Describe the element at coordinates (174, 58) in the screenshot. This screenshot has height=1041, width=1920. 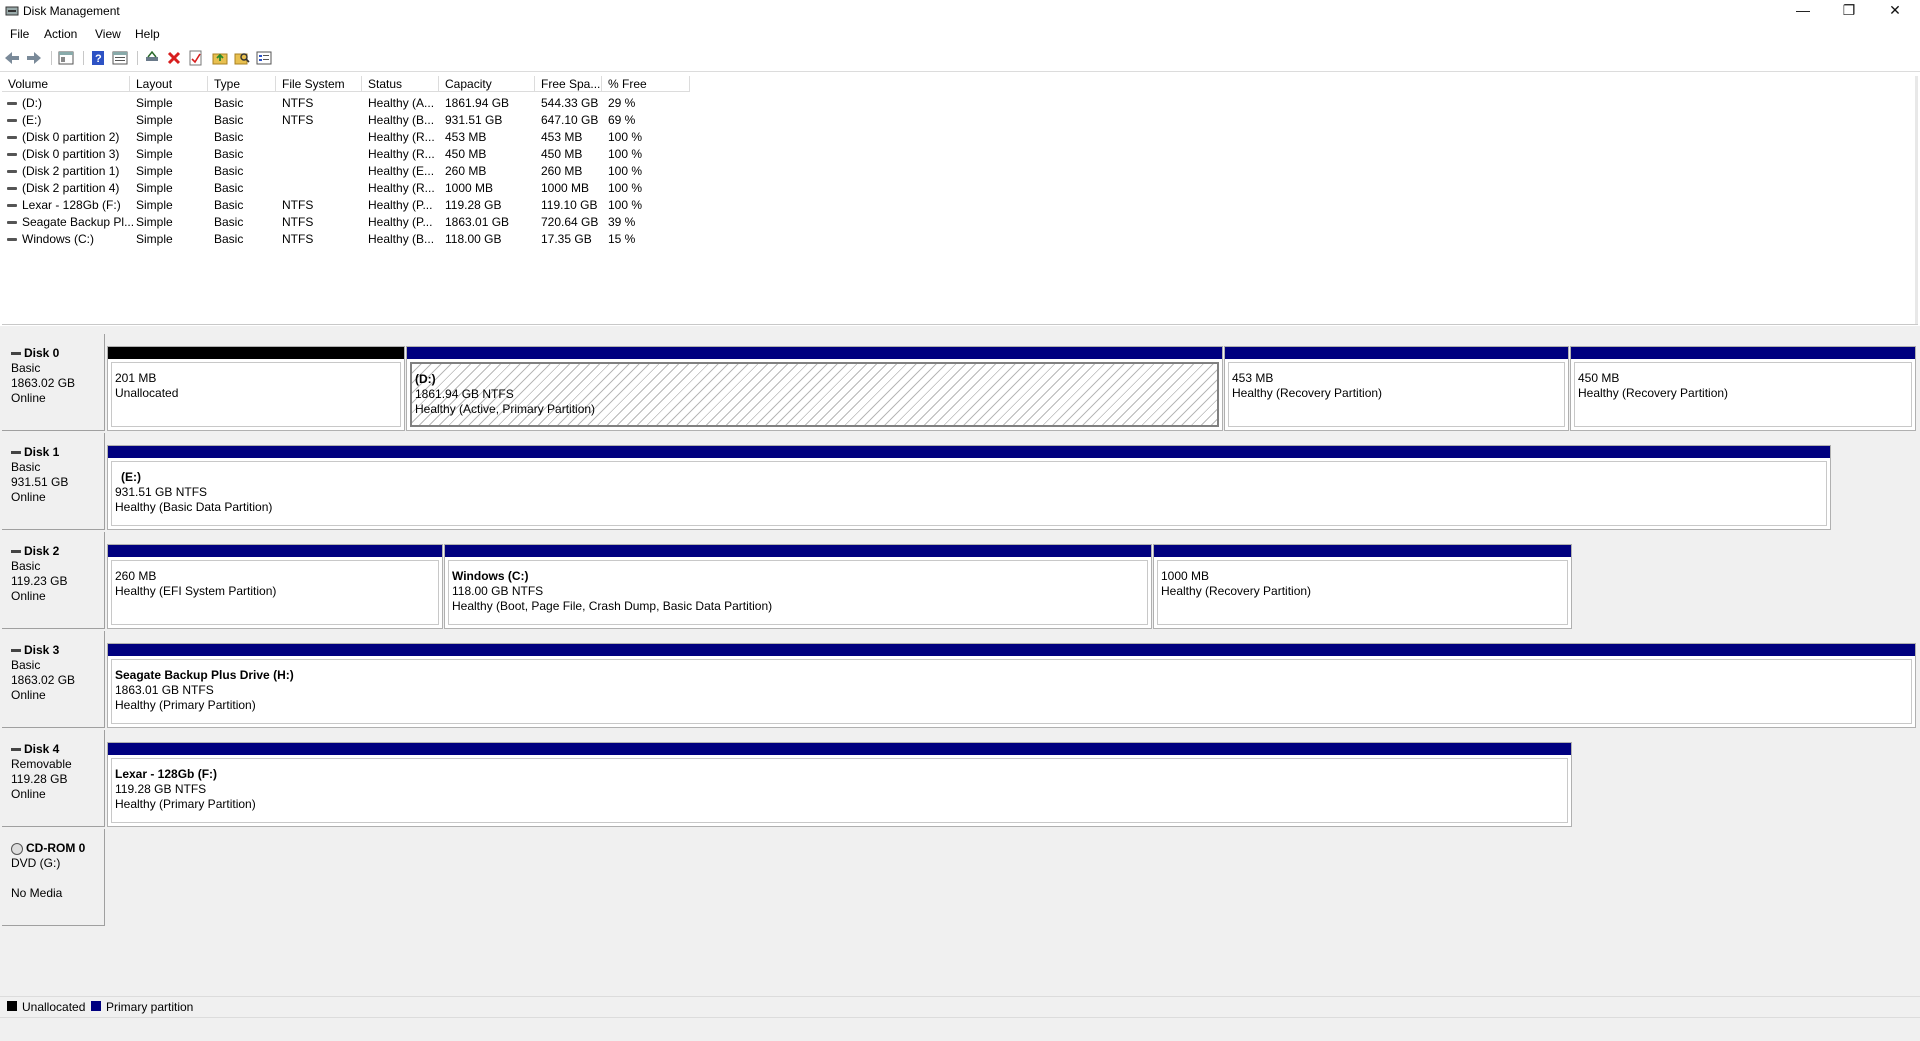
I see `delete-icon` at that location.